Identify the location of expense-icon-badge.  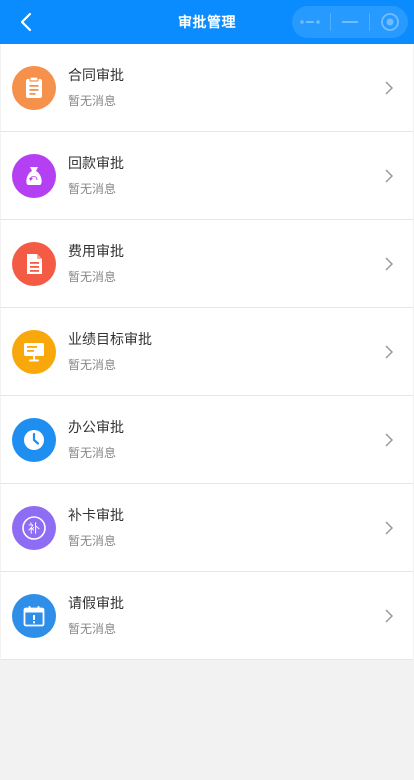
(34, 263).